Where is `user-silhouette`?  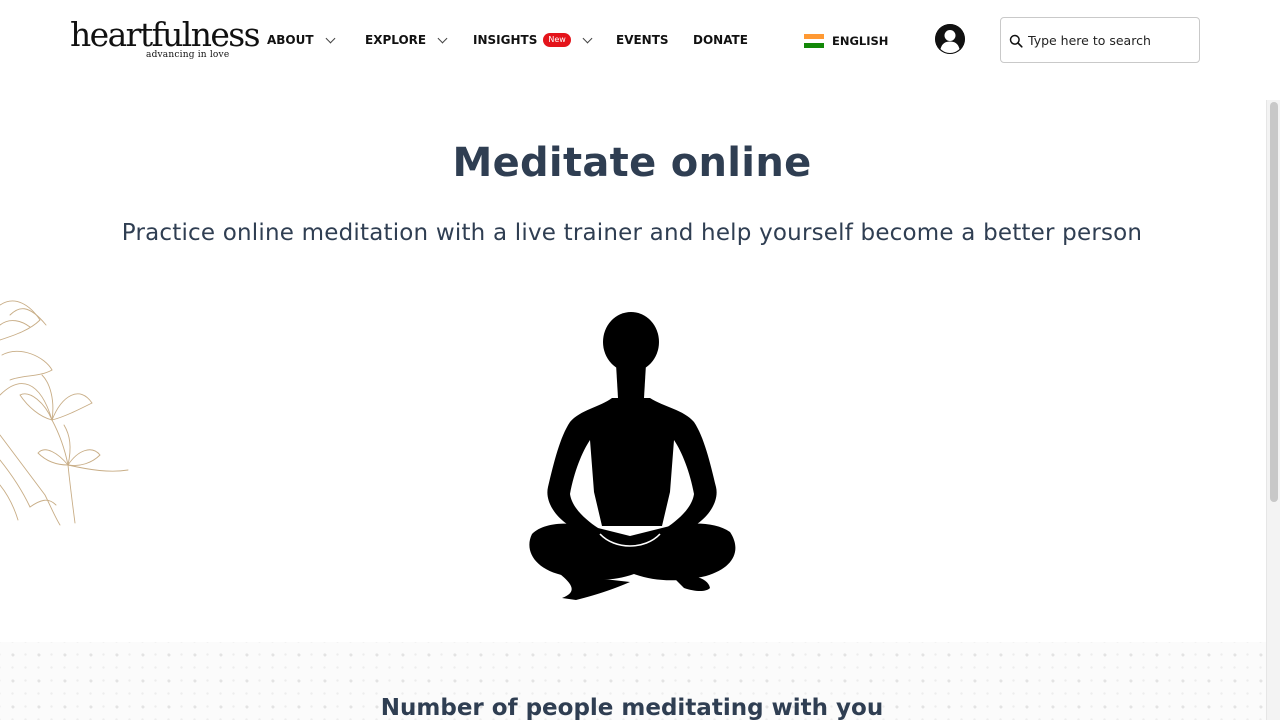 user-silhouette is located at coordinates (950, 39).